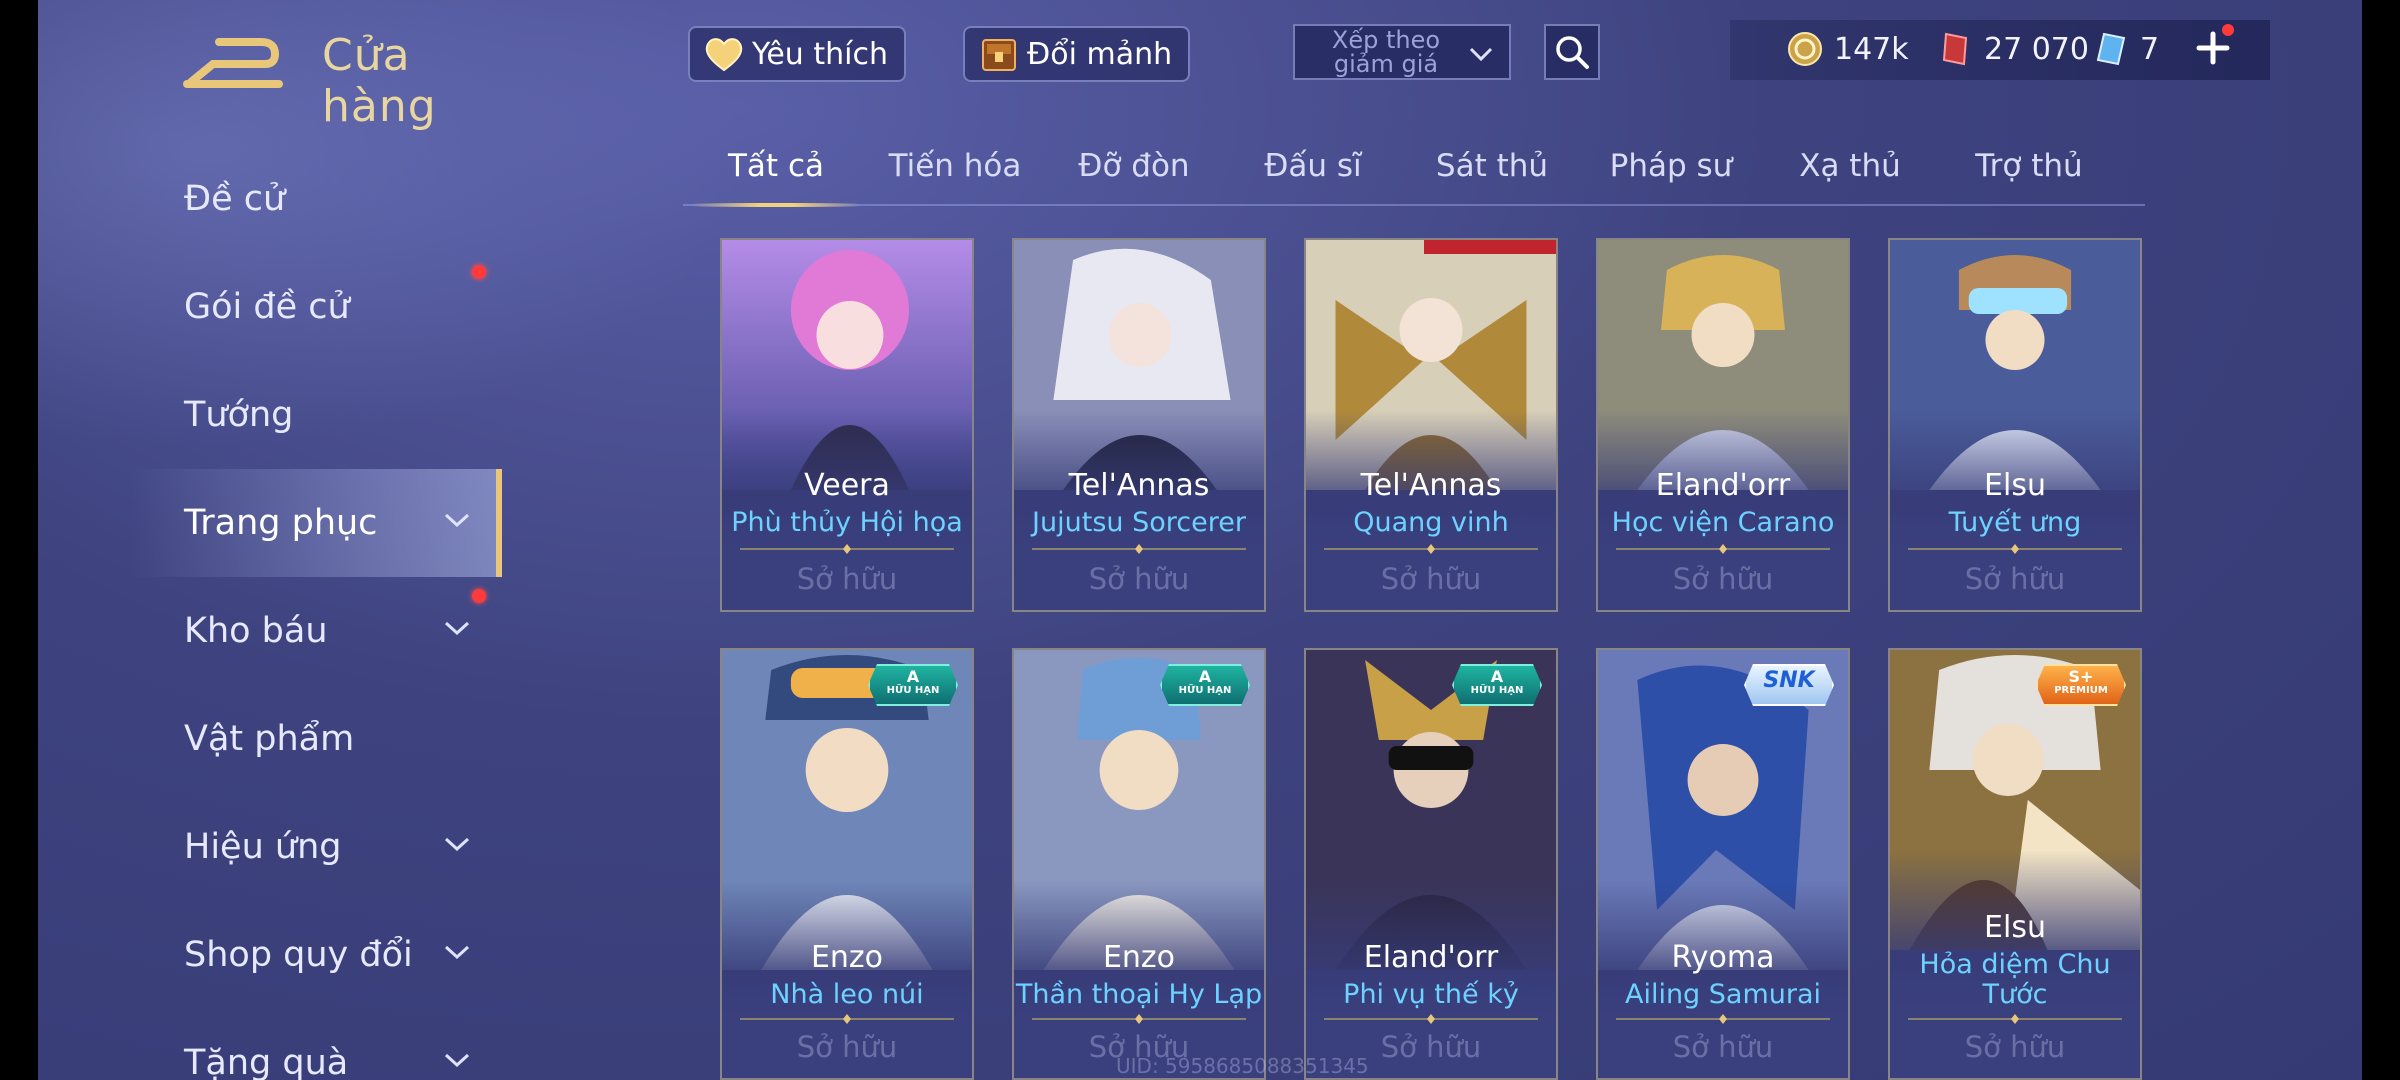 The image size is (2400, 1080). Describe the element at coordinates (1723, 957) in the screenshot. I see `hero-name: Ryoma` at that location.